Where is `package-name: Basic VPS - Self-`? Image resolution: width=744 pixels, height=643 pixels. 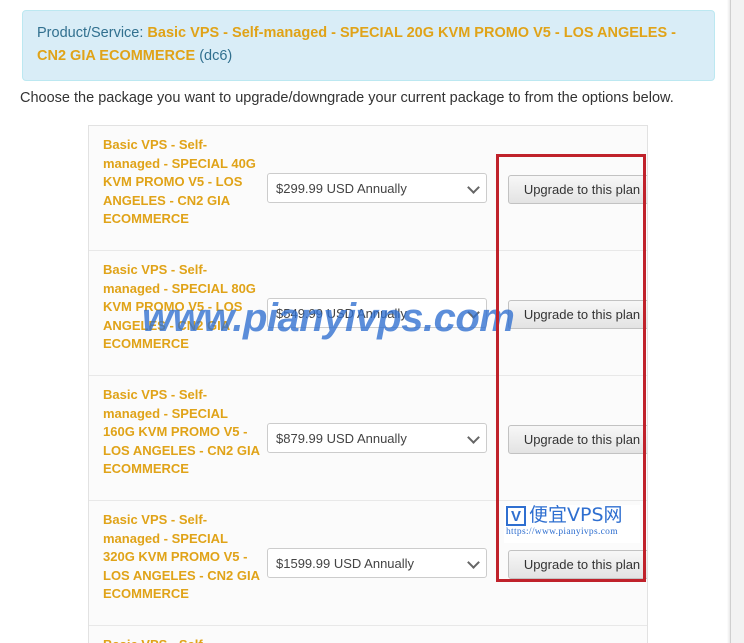 package-name: Basic VPS - Self- is located at coordinates (183, 639).